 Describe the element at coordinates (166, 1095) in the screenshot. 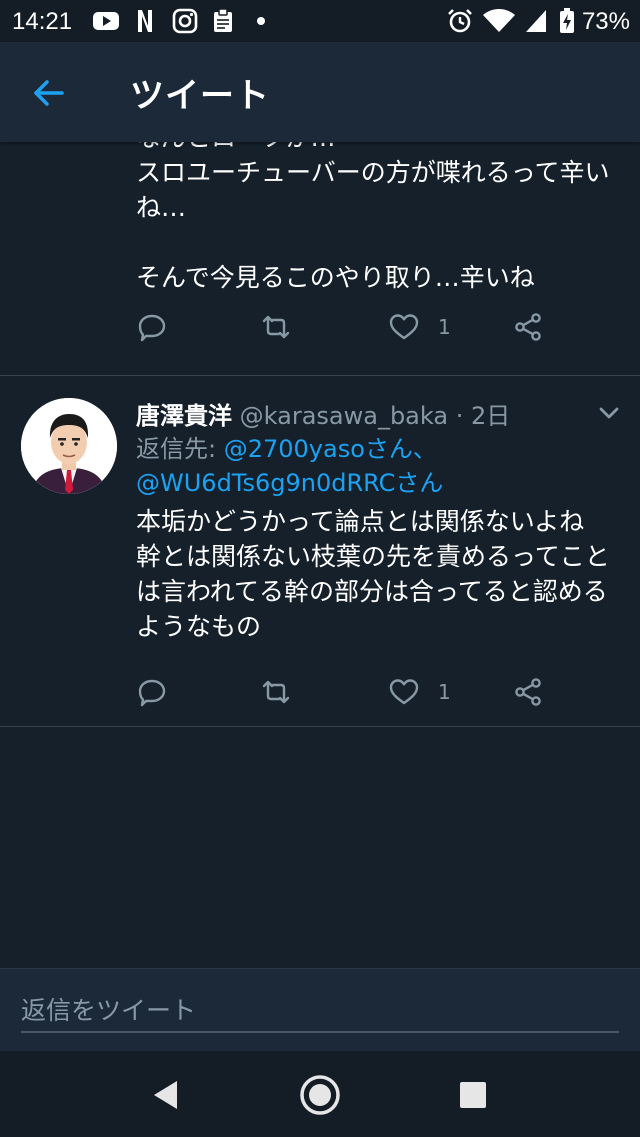

I see `nav-back-icon` at that location.